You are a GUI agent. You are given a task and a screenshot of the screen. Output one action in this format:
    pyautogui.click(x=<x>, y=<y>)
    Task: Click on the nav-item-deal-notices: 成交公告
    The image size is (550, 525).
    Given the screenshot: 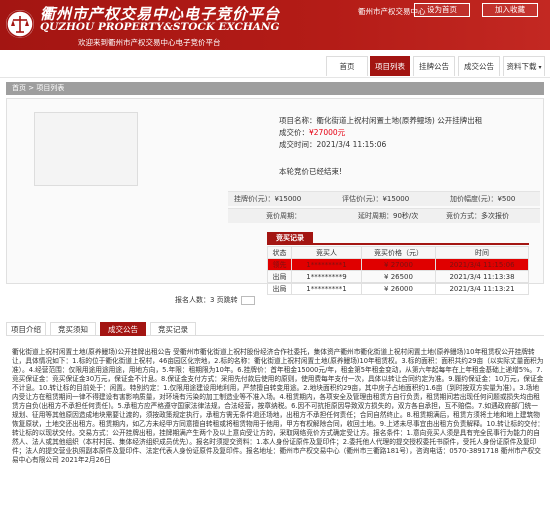 What is the action you would take?
    pyautogui.click(x=479, y=66)
    